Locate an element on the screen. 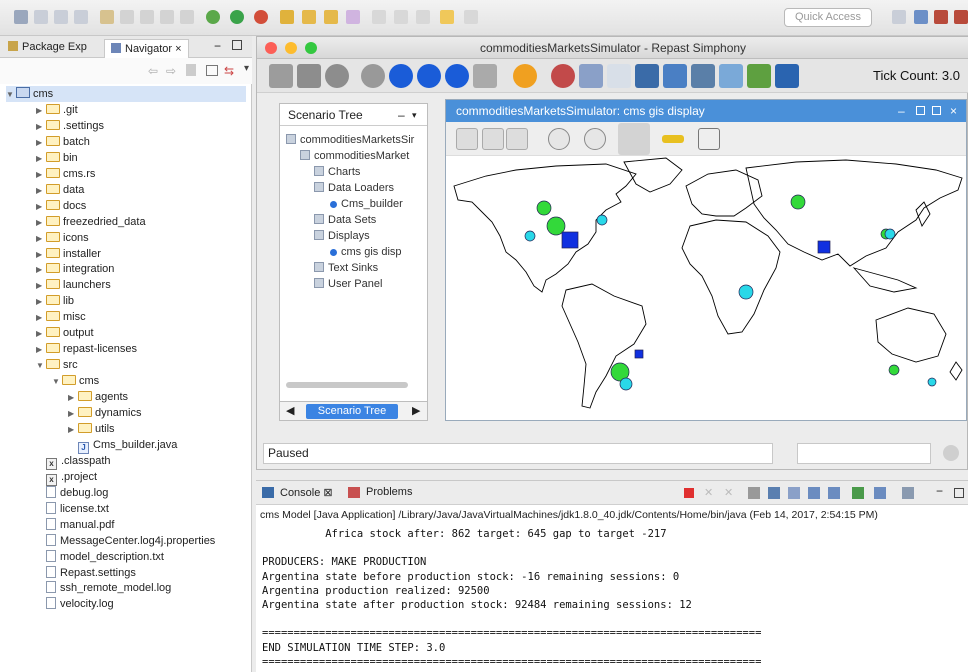 Image resolution: width=968 pixels, height=672 pixels. layer-icon is located at coordinates (493, 139).